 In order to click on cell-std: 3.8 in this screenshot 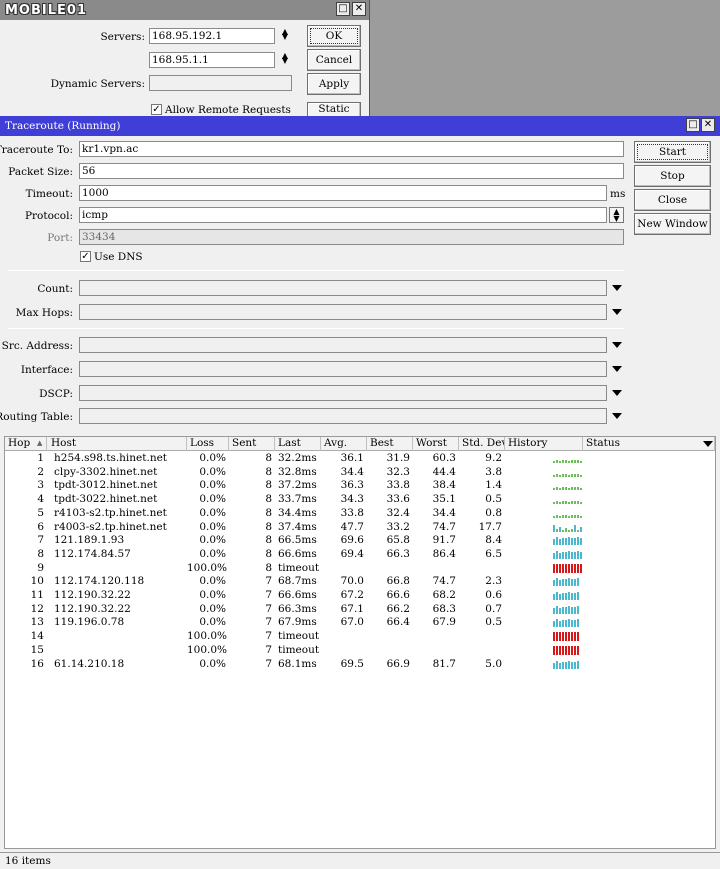, I will do `click(493, 471)`.